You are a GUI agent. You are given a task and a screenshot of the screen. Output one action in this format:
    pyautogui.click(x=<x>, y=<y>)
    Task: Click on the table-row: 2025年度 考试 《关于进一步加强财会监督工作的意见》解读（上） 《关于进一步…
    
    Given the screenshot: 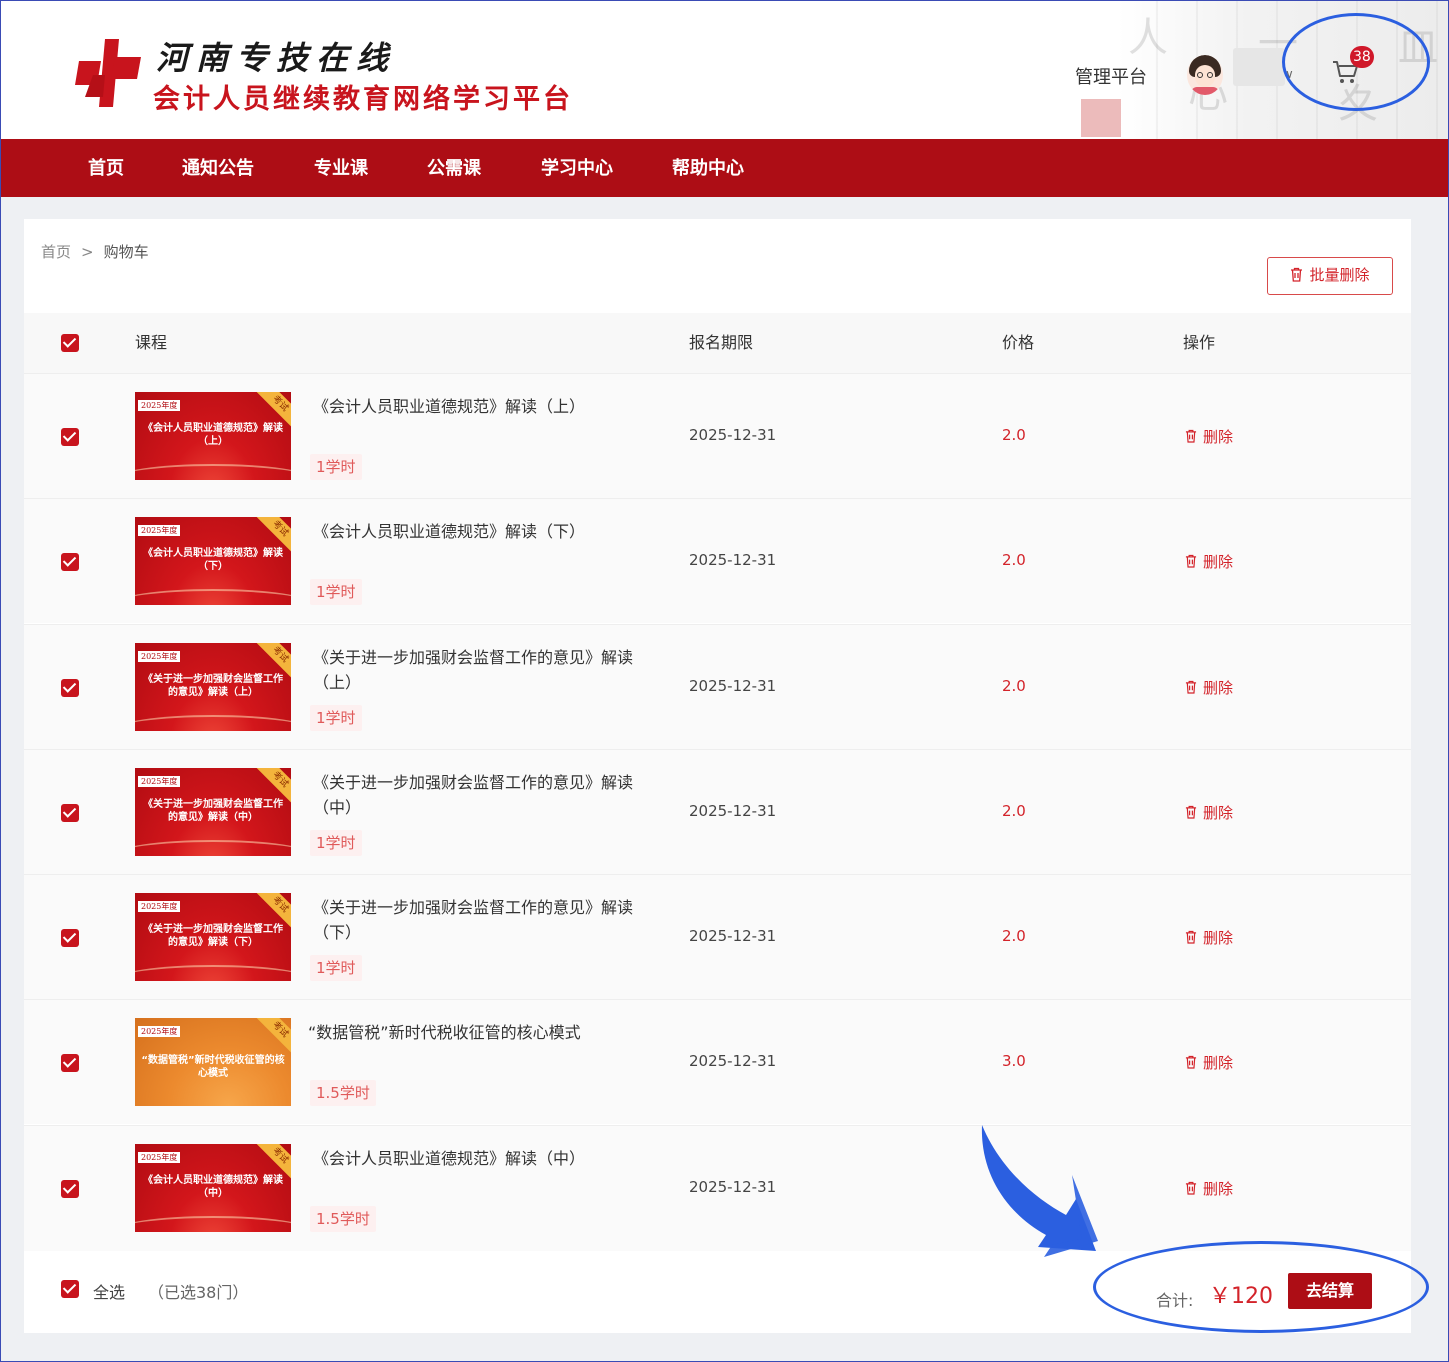 What is the action you would take?
    pyautogui.click(x=717, y=686)
    